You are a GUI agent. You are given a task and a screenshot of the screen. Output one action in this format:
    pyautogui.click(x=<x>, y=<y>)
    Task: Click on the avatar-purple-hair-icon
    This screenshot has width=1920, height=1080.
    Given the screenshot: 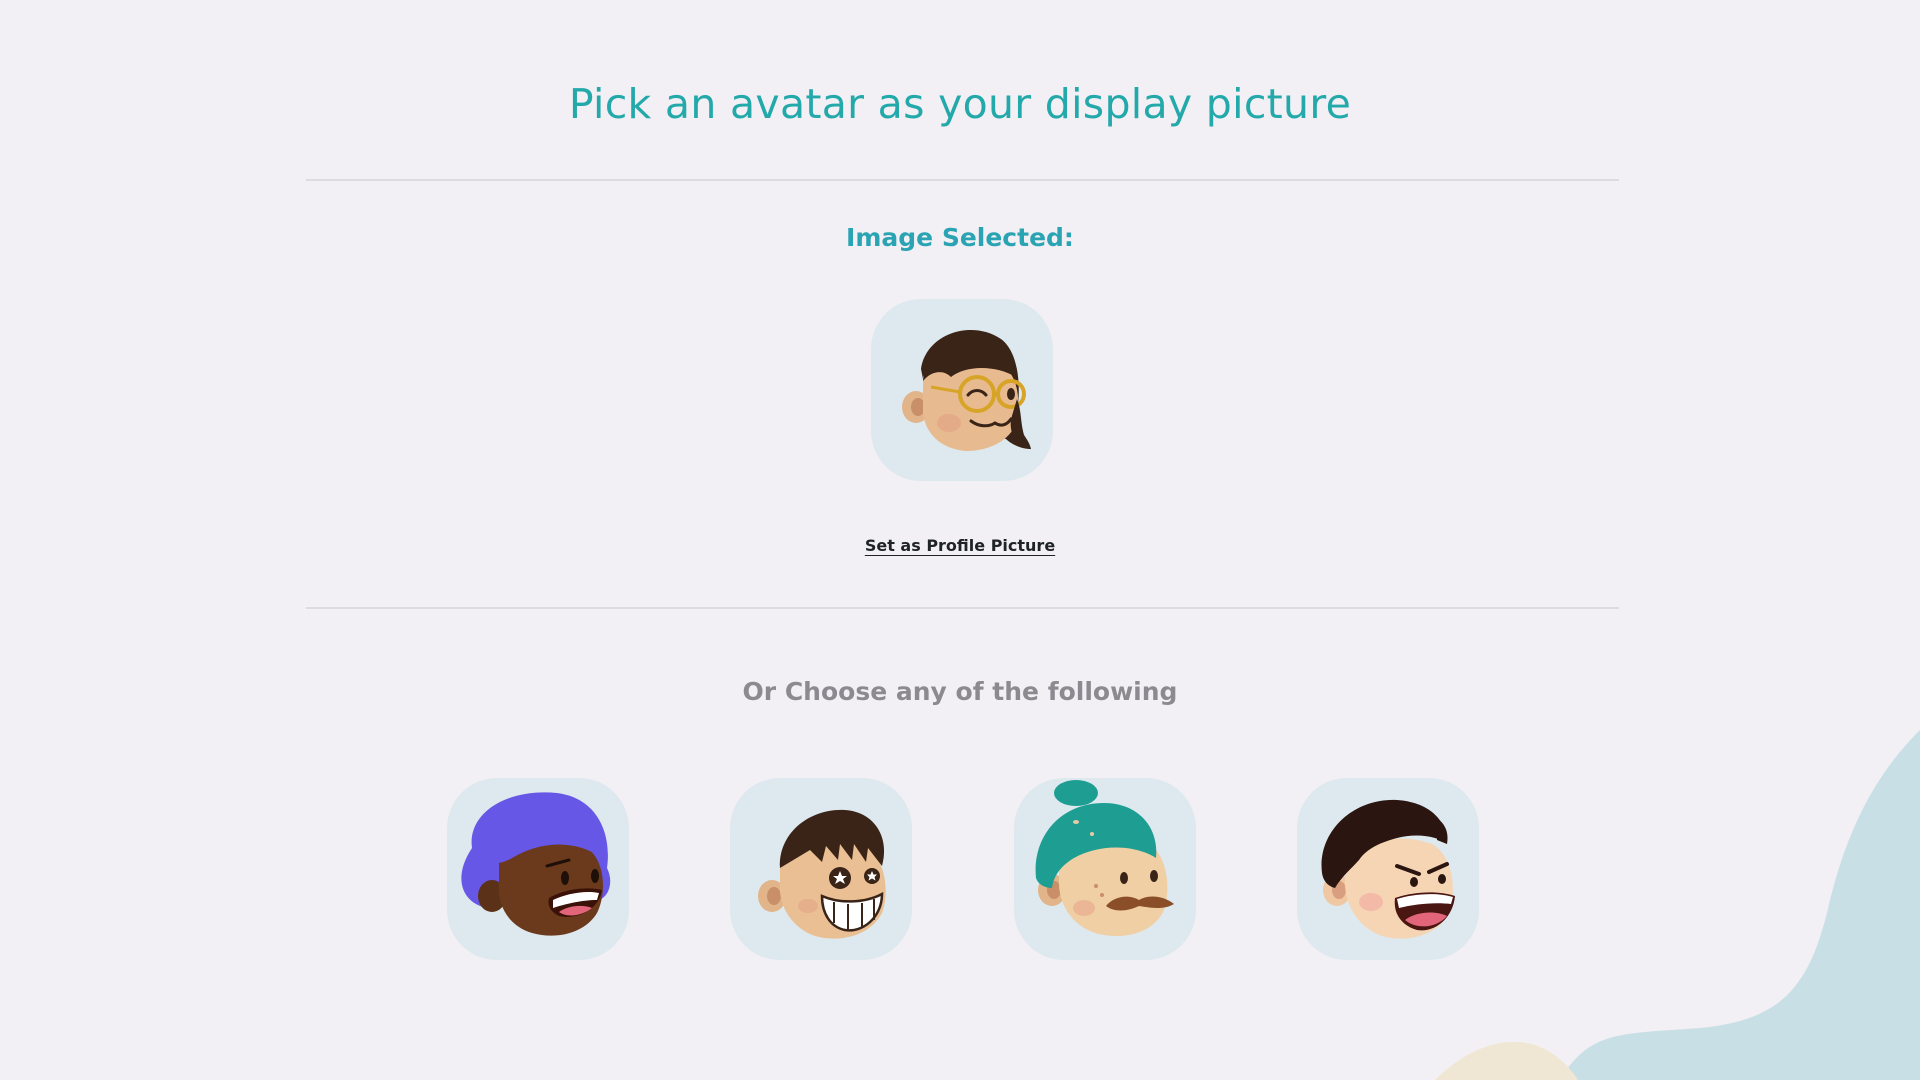 What is the action you would take?
    pyautogui.click(x=536, y=864)
    